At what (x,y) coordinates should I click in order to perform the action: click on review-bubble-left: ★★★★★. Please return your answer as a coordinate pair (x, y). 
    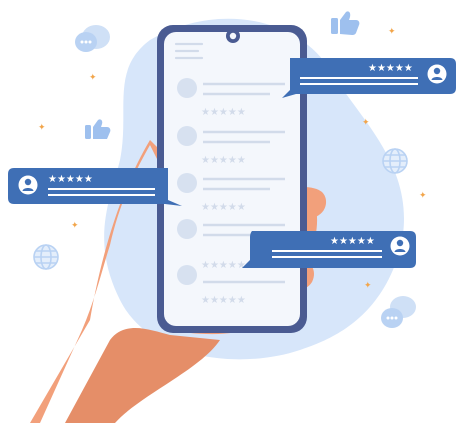
    Looking at the image, I should click on (95, 187).